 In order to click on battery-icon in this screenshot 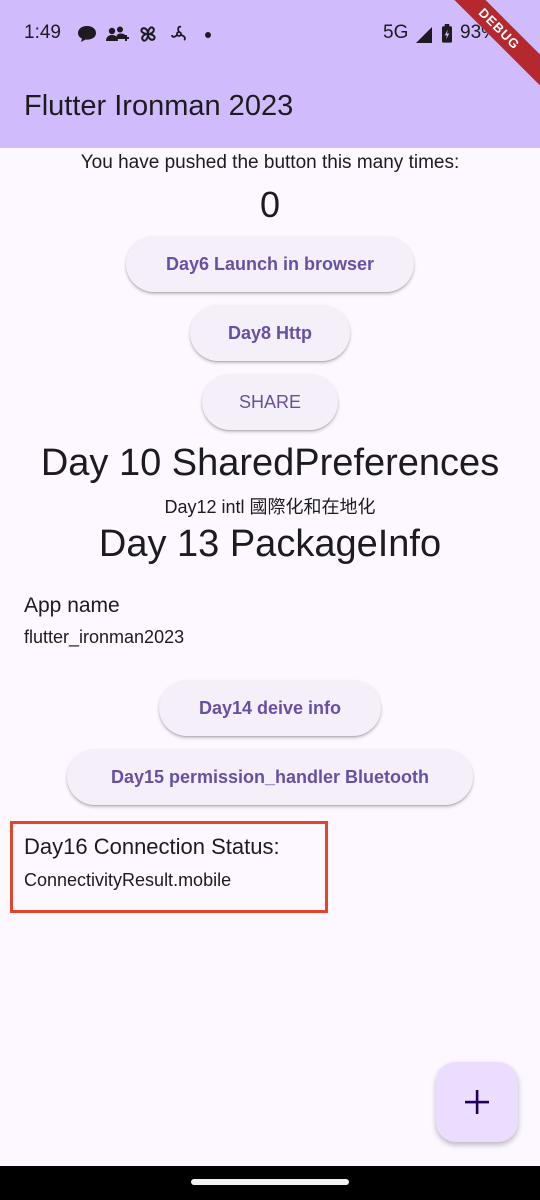, I will do `click(447, 33)`.